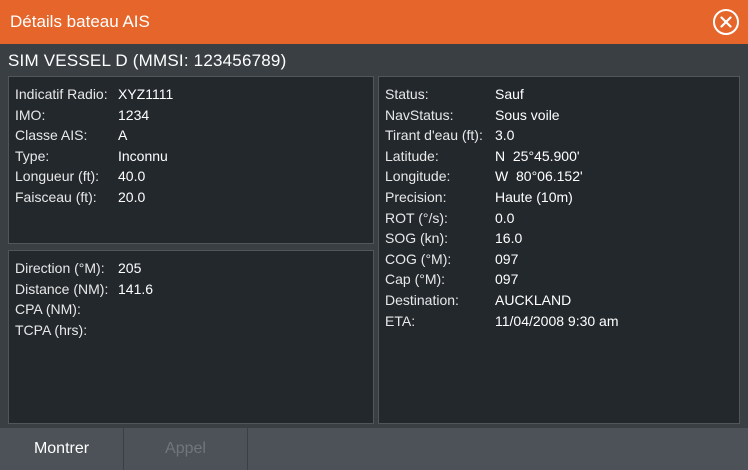 Image resolution: width=748 pixels, height=470 pixels. What do you see at coordinates (30, 114) in the screenshot?
I see `info-label: IMO:` at bounding box center [30, 114].